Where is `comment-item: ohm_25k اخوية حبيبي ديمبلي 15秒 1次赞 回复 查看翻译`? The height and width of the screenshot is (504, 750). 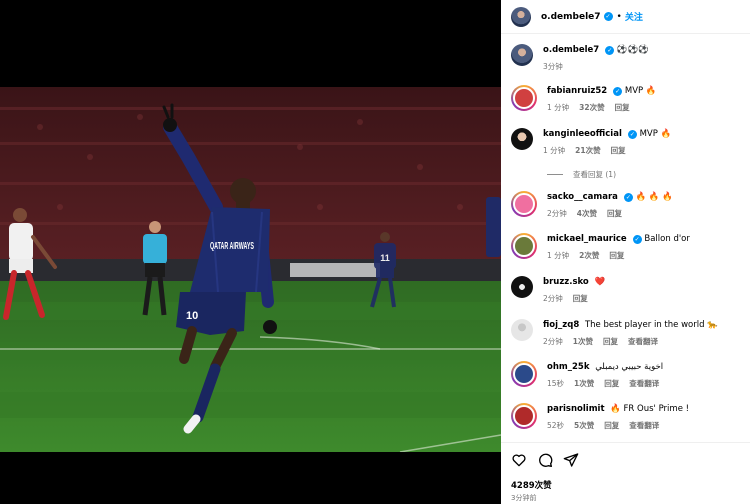 comment-item: ohm_25k اخوية حبيبي ديمبلي 15秒 1次赞 回复 查看翻译 is located at coordinates (628, 375).